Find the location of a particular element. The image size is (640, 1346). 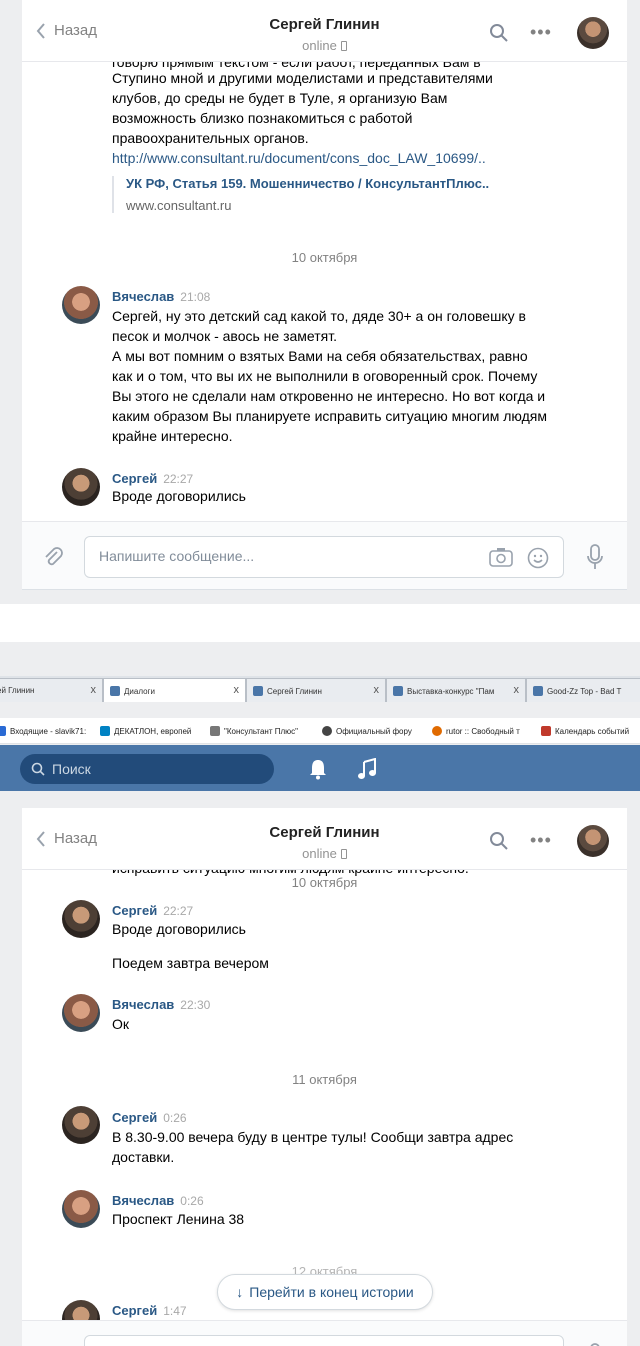

bookmark-item: rutor :: Свободный т is located at coordinates (476, 731).